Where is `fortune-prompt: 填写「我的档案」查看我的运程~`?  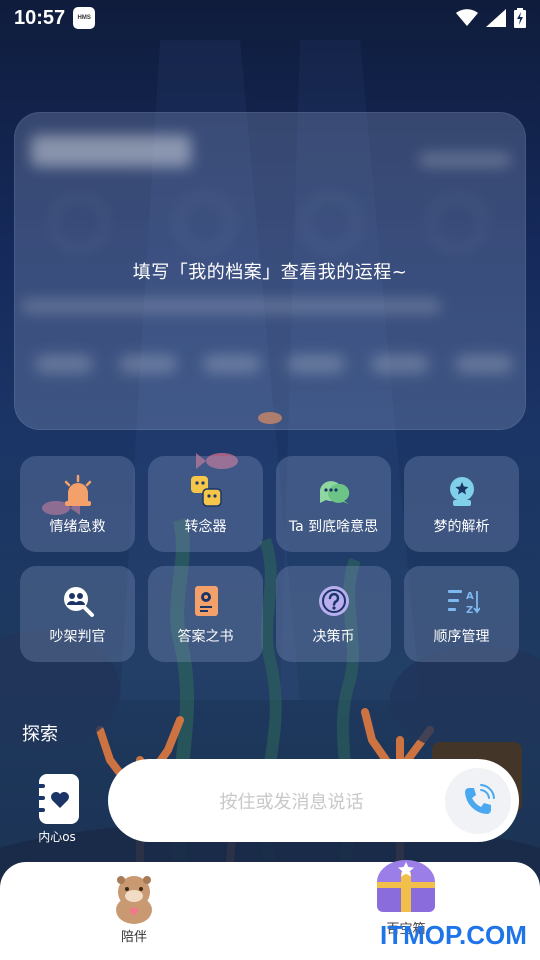 fortune-prompt: 填写「我的档案」查看我的运程~ is located at coordinates (270, 271).